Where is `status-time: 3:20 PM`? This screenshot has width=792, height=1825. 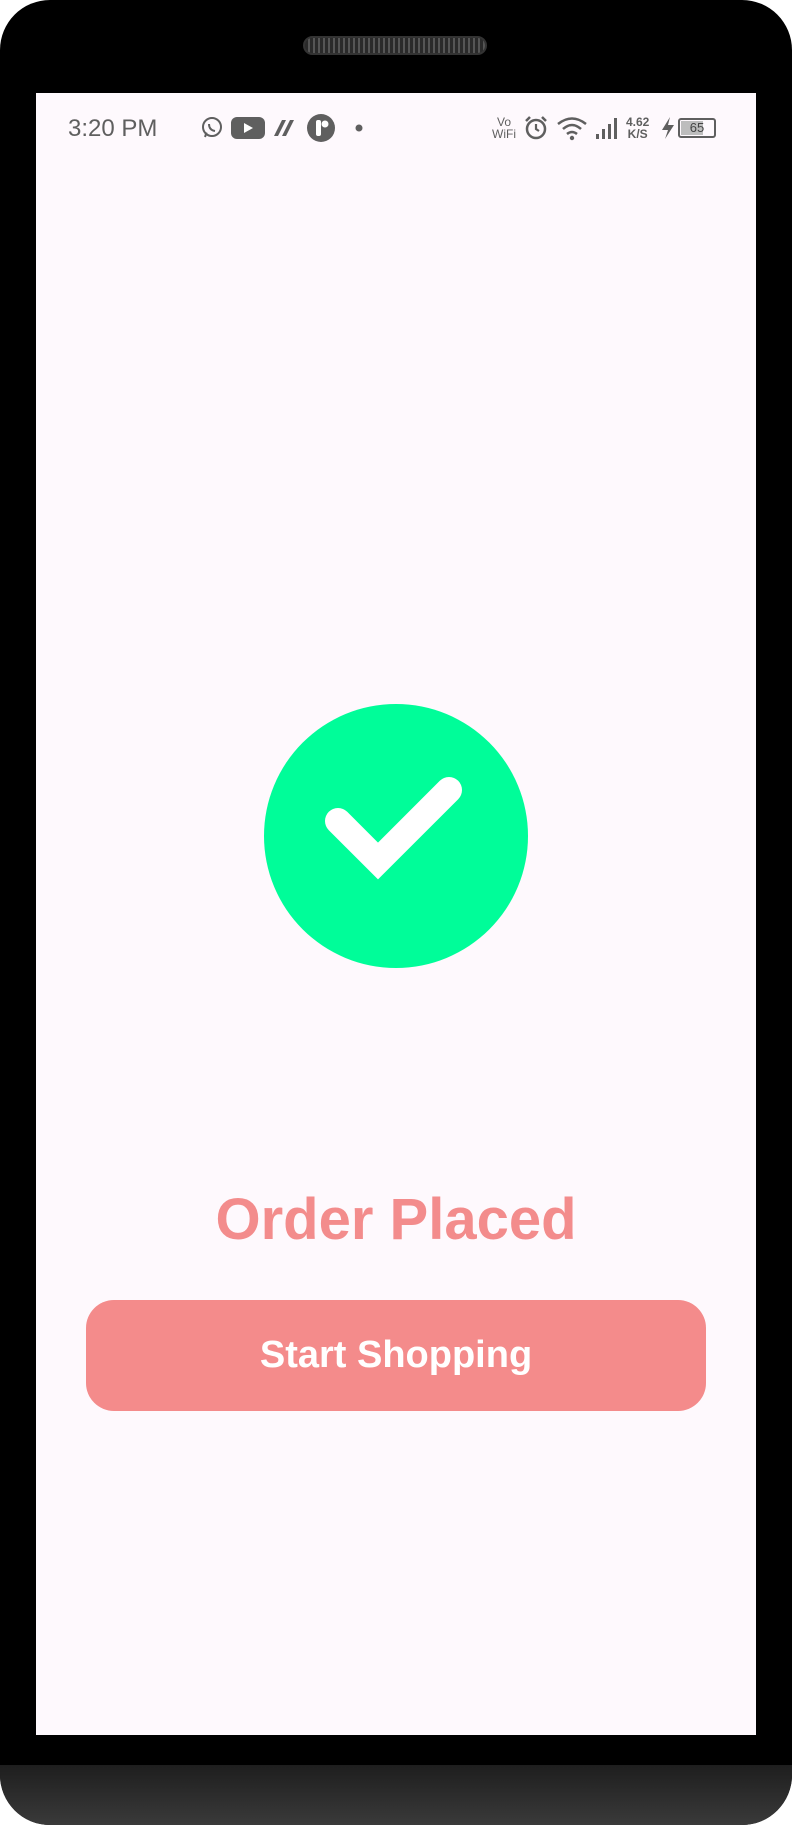 status-time: 3:20 PM is located at coordinates (113, 128).